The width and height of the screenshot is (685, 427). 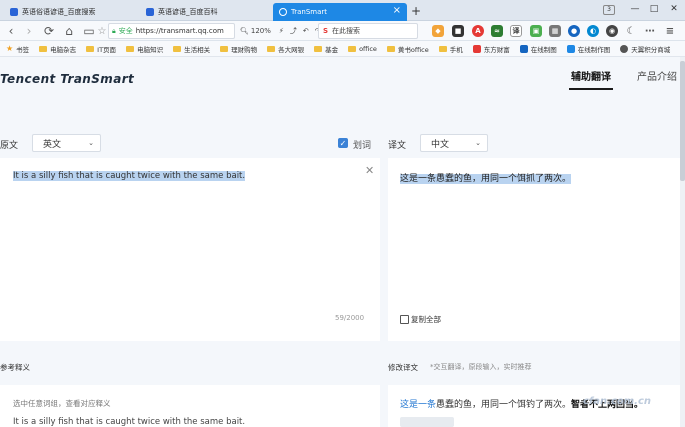 What do you see at coordinates (238, 49) in the screenshot?
I see `bookmark-item: 理财购物` at bounding box center [238, 49].